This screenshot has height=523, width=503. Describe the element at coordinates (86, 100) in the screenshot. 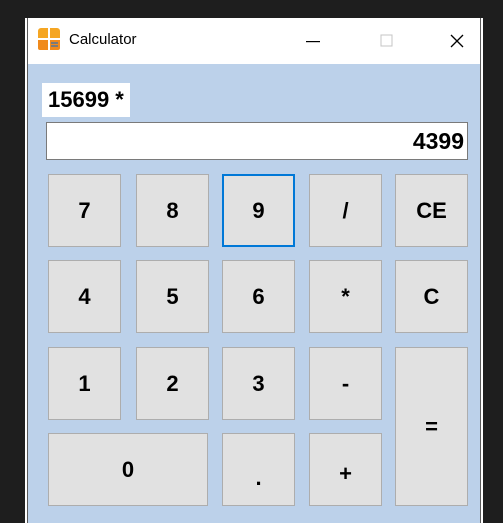

I see `expression-label: 15699 *` at that location.